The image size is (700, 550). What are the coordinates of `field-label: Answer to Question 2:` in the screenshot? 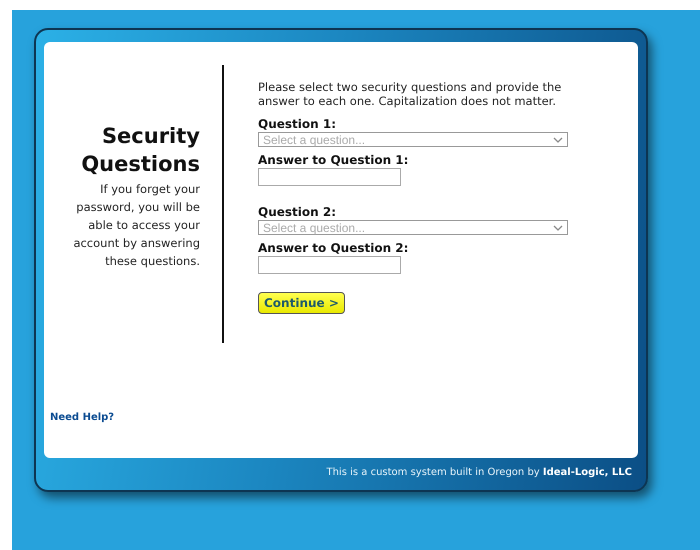 It's located at (334, 248).